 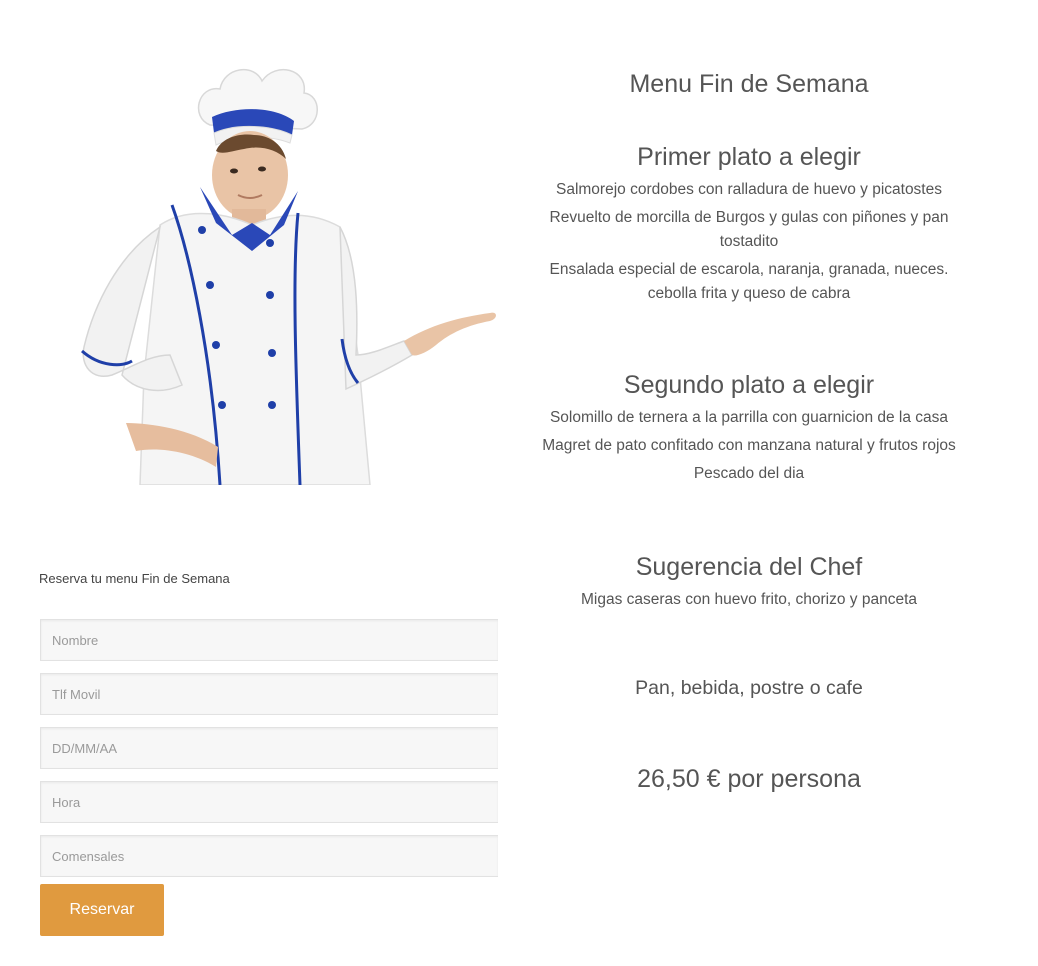 What do you see at coordinates (749, 473) in the screenshot?
I see `menu-item: Pescado del dia` at bounding box center [749, 473].